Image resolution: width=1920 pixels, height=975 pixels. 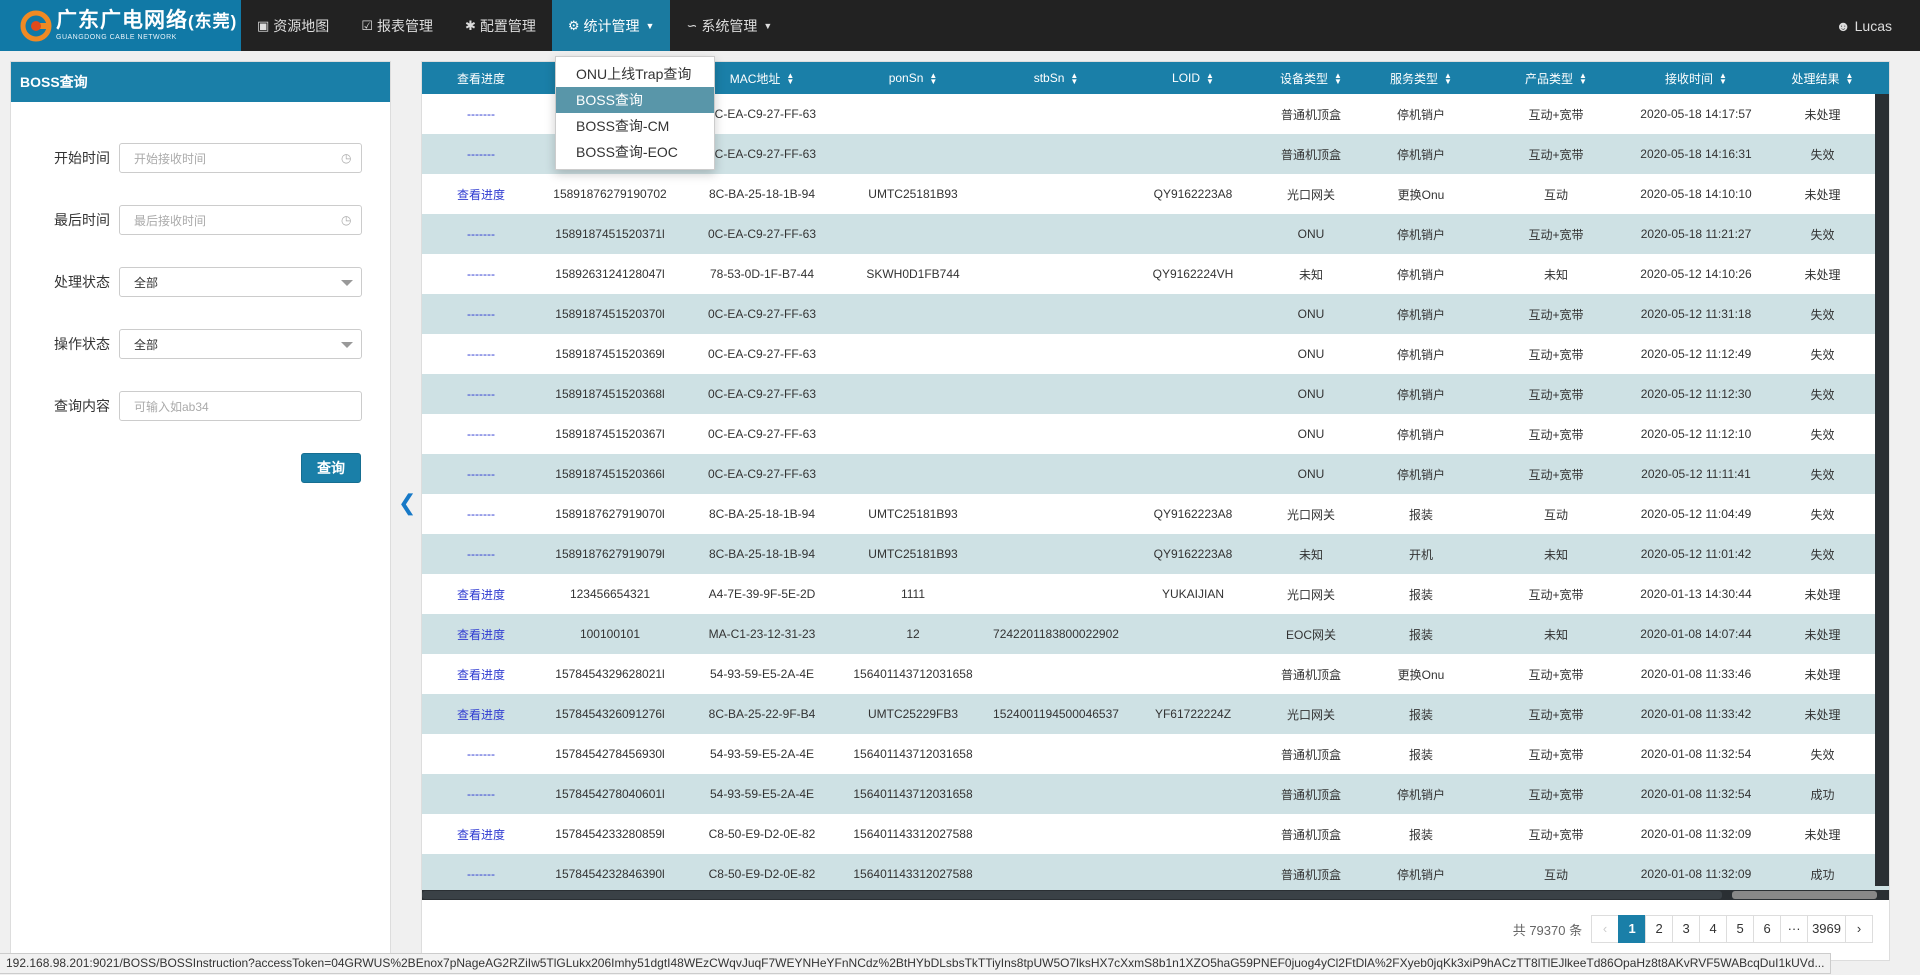 I want to click on page-button-2: 2, so click(x=1659, y=929).